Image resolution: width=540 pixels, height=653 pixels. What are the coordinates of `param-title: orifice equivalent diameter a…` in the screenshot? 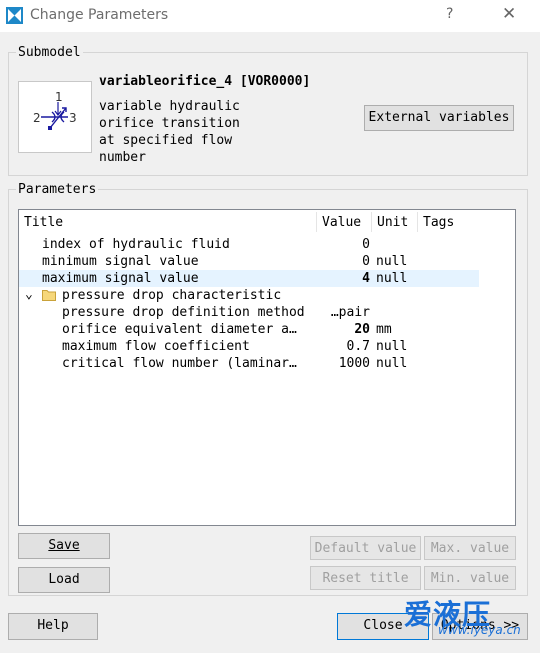 It's located at (179, 329).